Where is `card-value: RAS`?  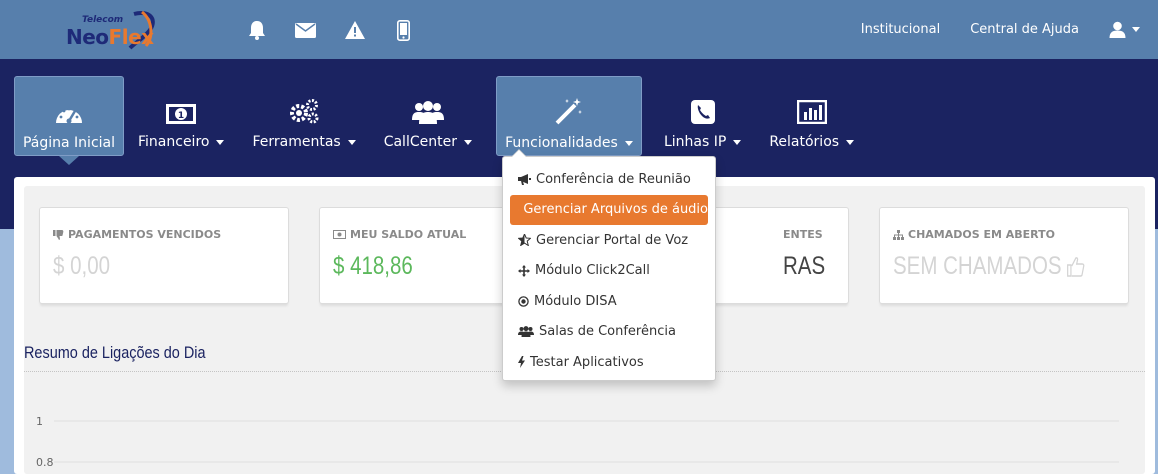
card-value: RAS is located at coordinates (804, 266).